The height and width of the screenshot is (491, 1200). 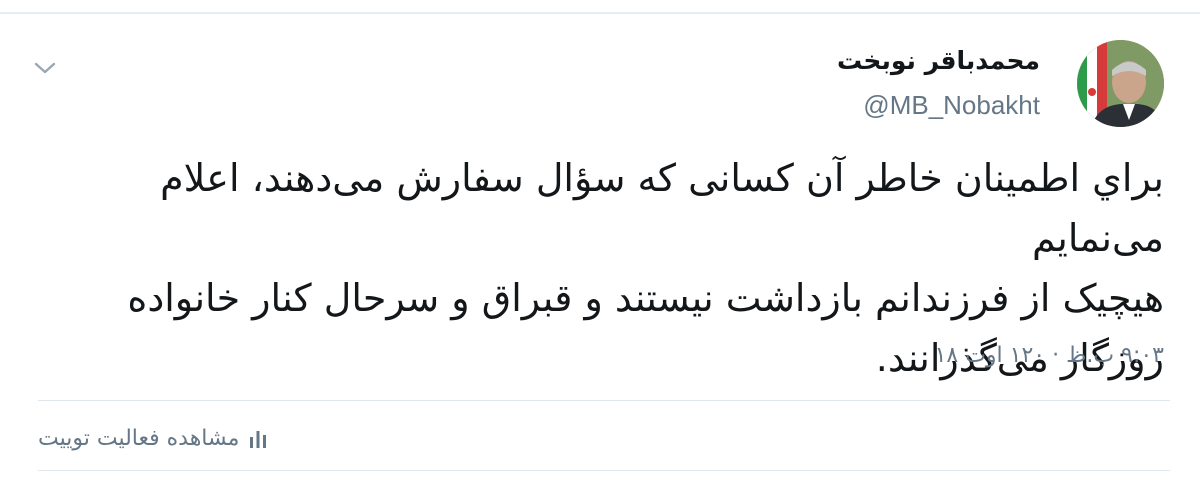 What do you see at coordinates (938, 60) in the screenshot?
I see `display-name: محمدباقر نوبخت` at bounding box center [938, 60].